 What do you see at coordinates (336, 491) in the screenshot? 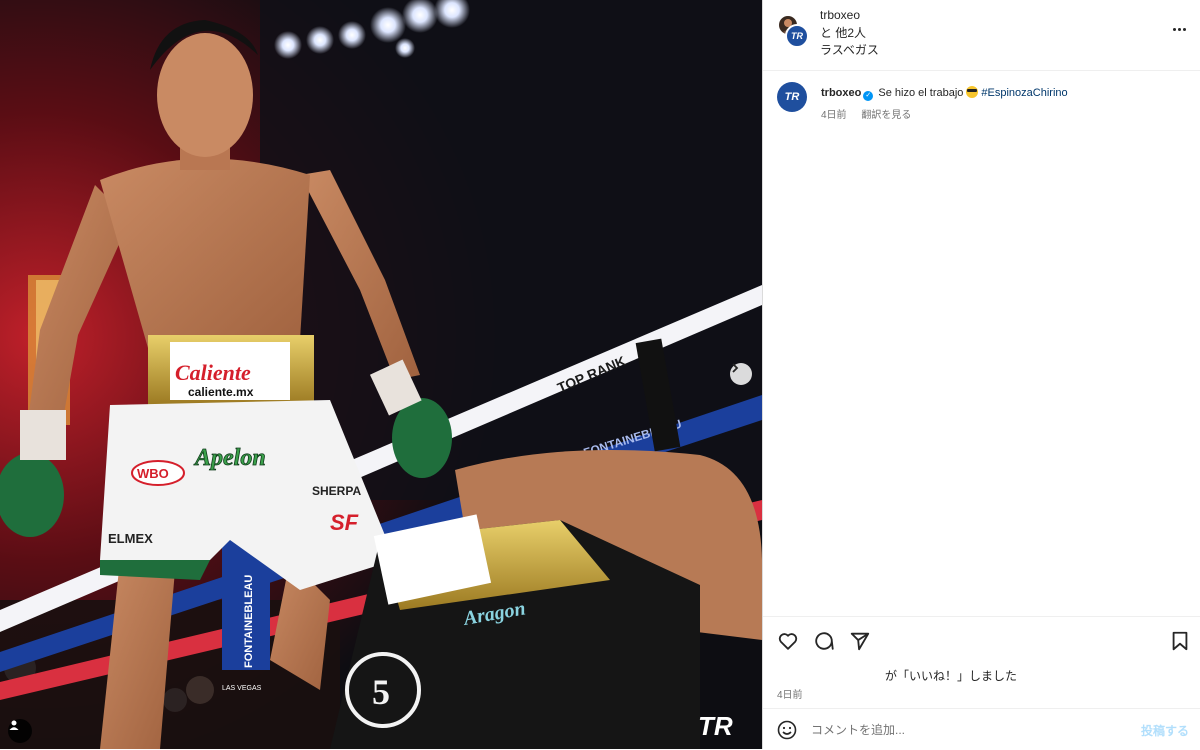
I see `sponsor-sherpa: SHERPA` at bounding box center [336, 491].